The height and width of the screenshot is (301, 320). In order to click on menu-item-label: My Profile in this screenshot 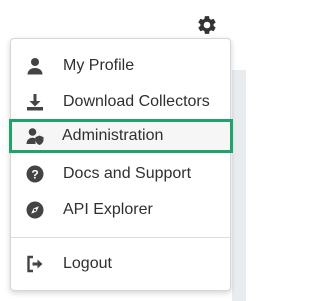, I will do `click(99, 65)`.